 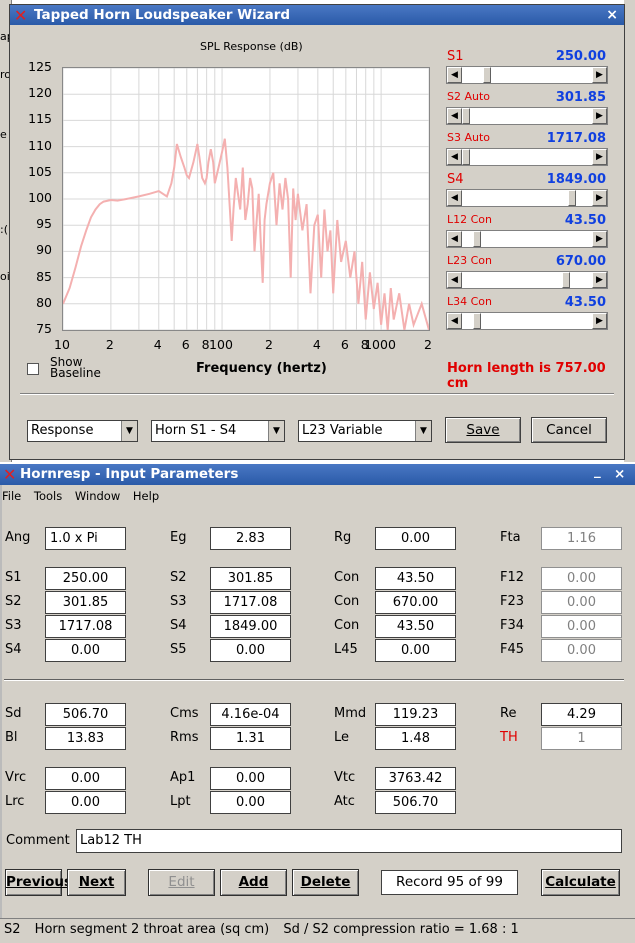 I want to click on next-button: Next, so click(x=96, y=882).